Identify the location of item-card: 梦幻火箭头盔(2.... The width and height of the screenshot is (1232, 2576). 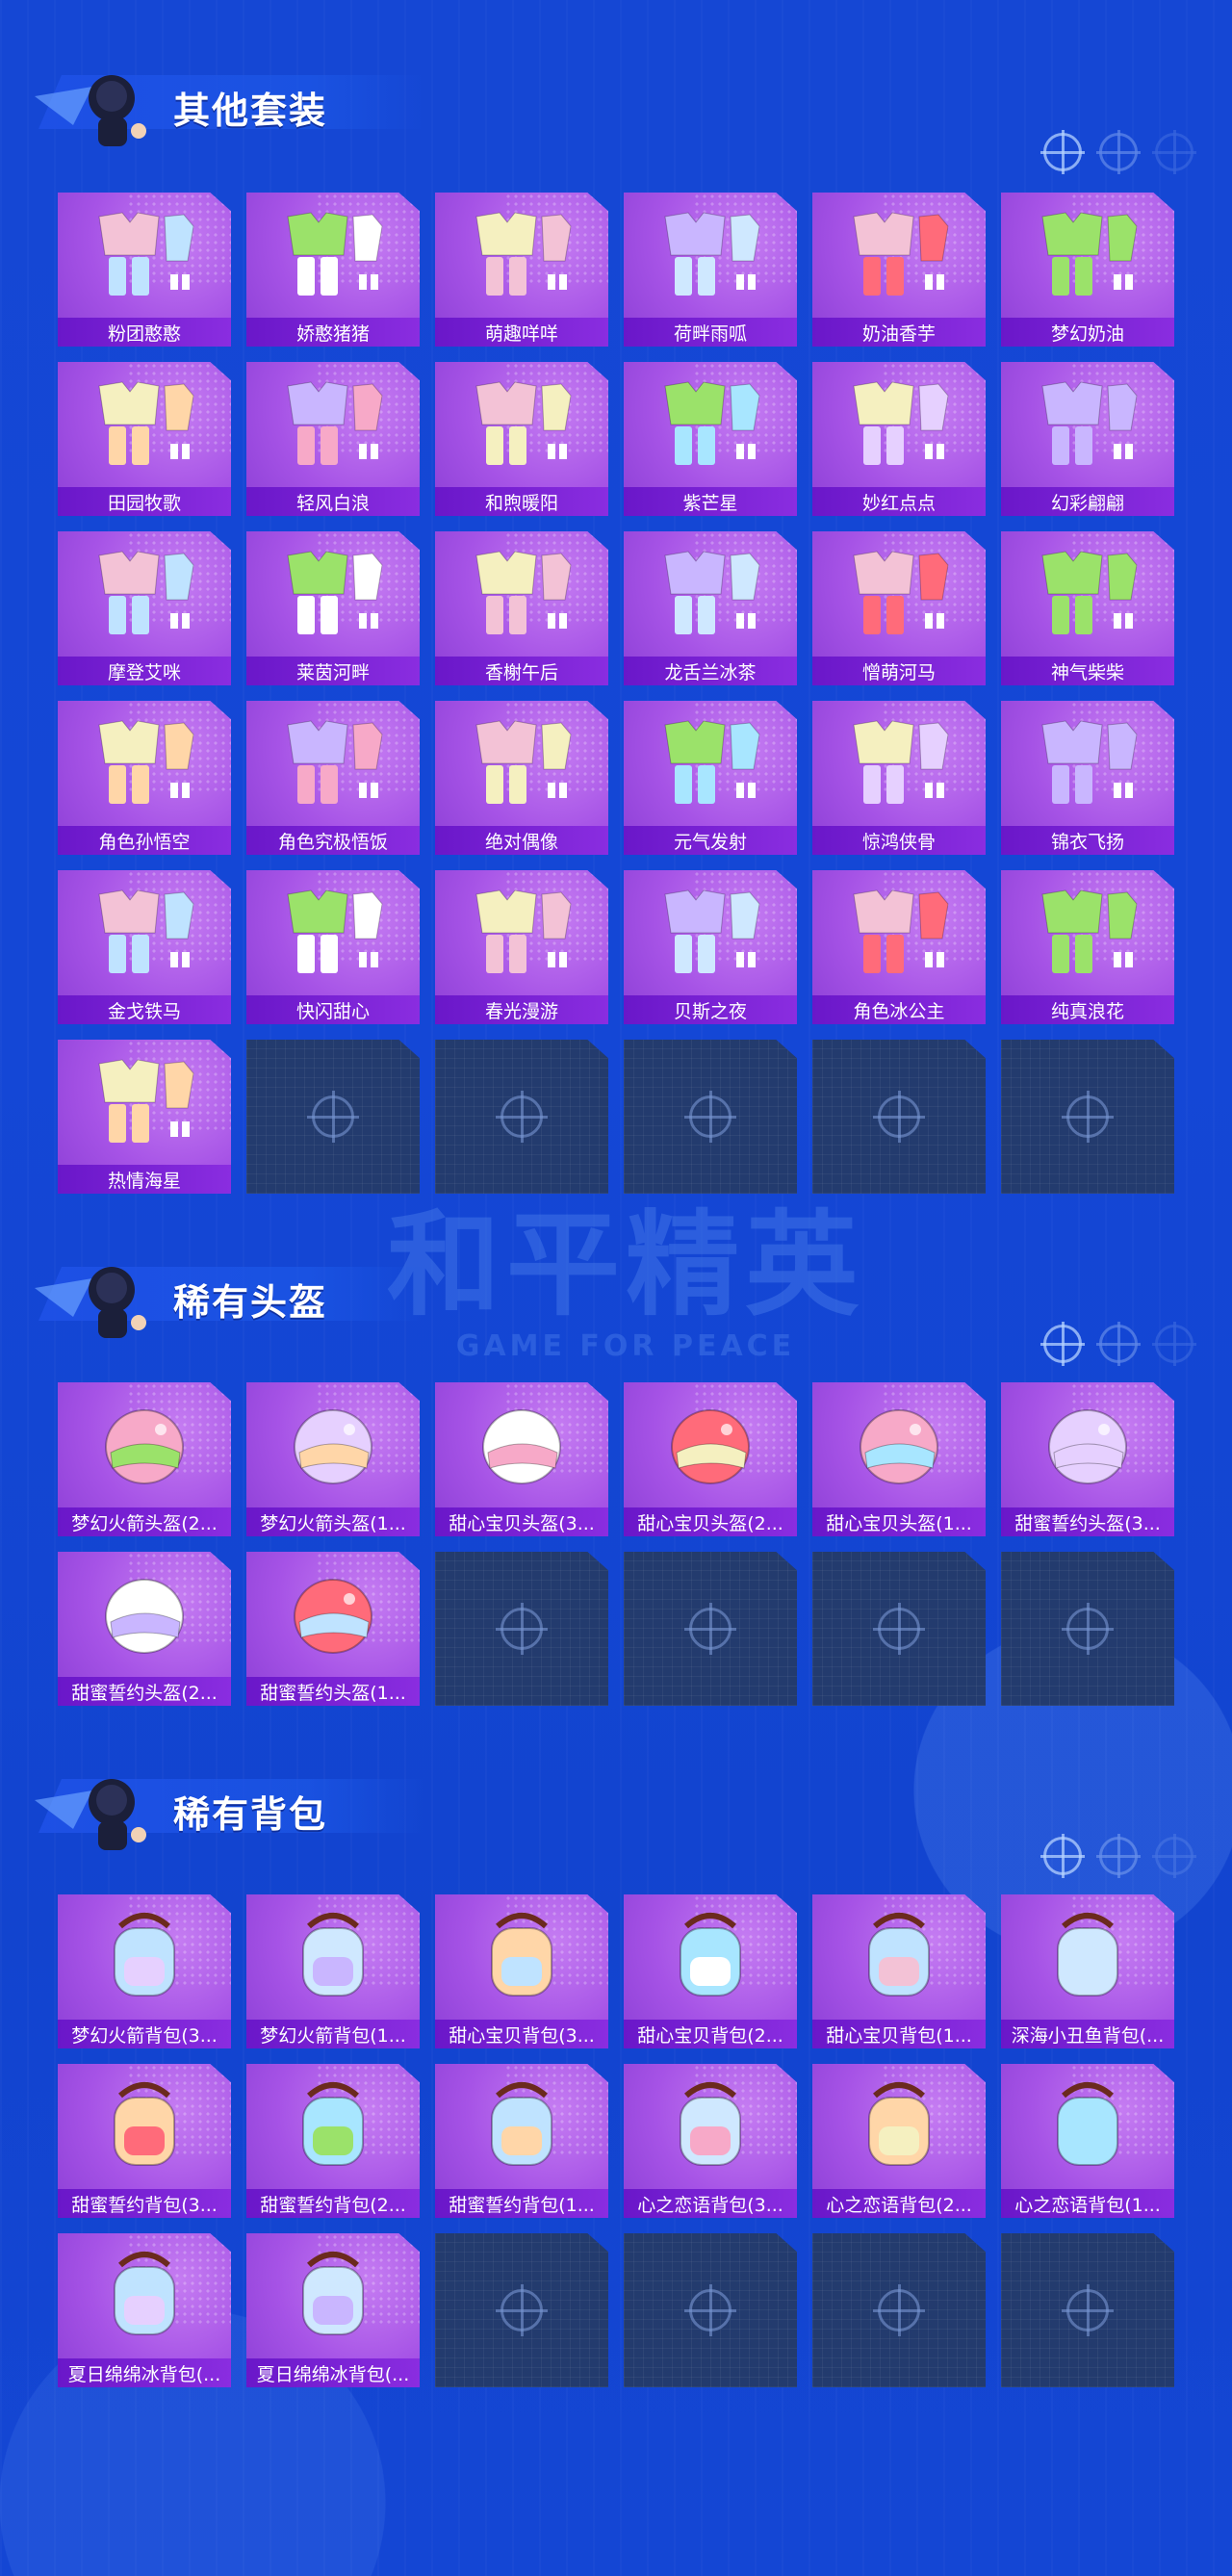
(144, 1459).